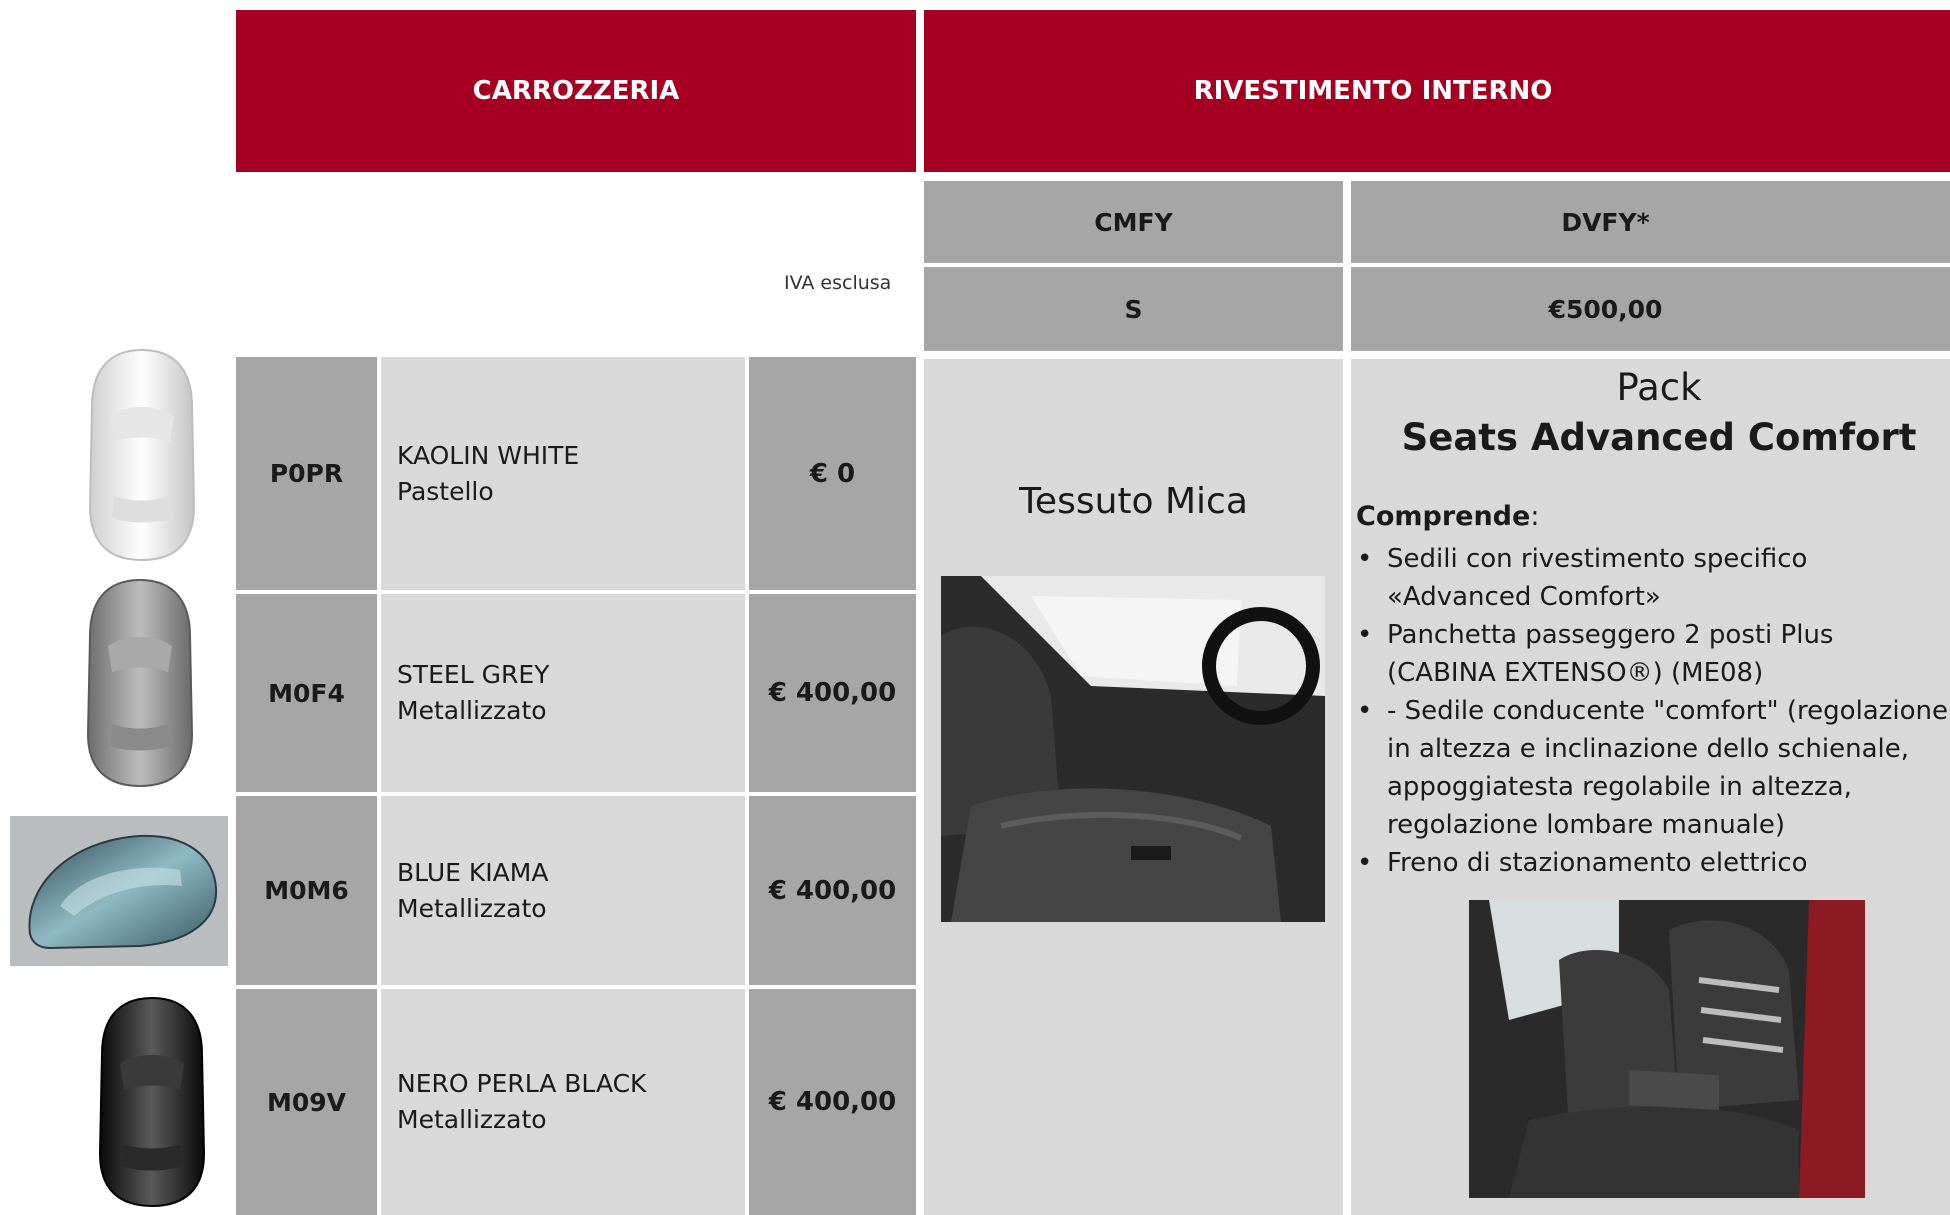 Image resolution: width=1950 pixels, height=1215 pixels. What do you see at coordinates (838, 283) in the screenshot?
I see `vat-note: IVA esclusa` at bounding box center [838, 283].